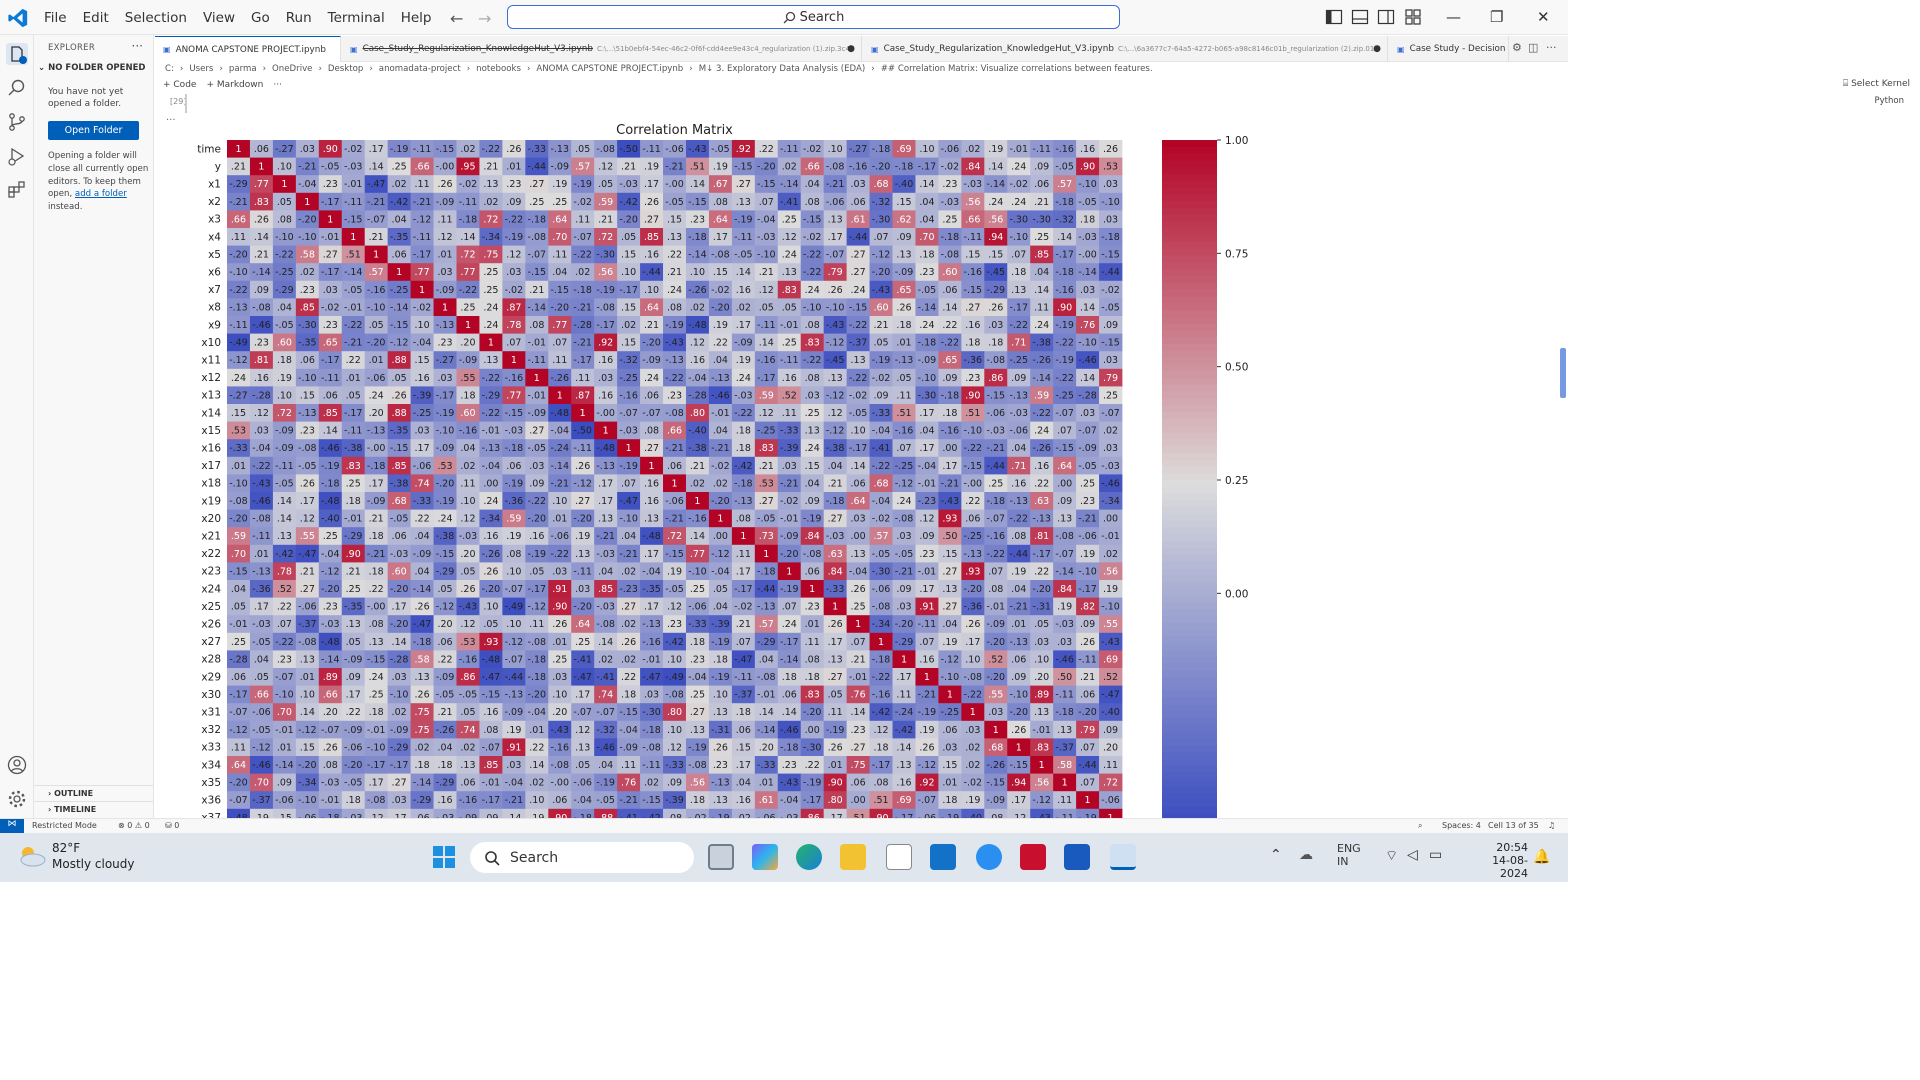 The height and width of the screenshot is (1080, 1920). I want to click on restricted-mode: Restricted Mode, so click(64, 825).